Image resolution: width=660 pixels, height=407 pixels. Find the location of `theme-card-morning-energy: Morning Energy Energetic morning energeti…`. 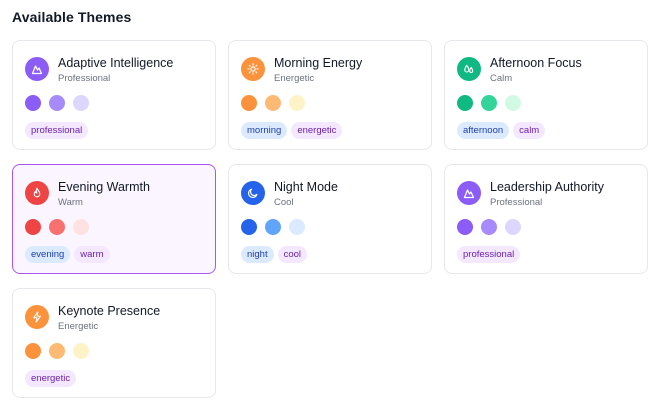

theme-card-morning-energy: Morning Energy Energetic morning energeti… is located at coordinates (330, 95).